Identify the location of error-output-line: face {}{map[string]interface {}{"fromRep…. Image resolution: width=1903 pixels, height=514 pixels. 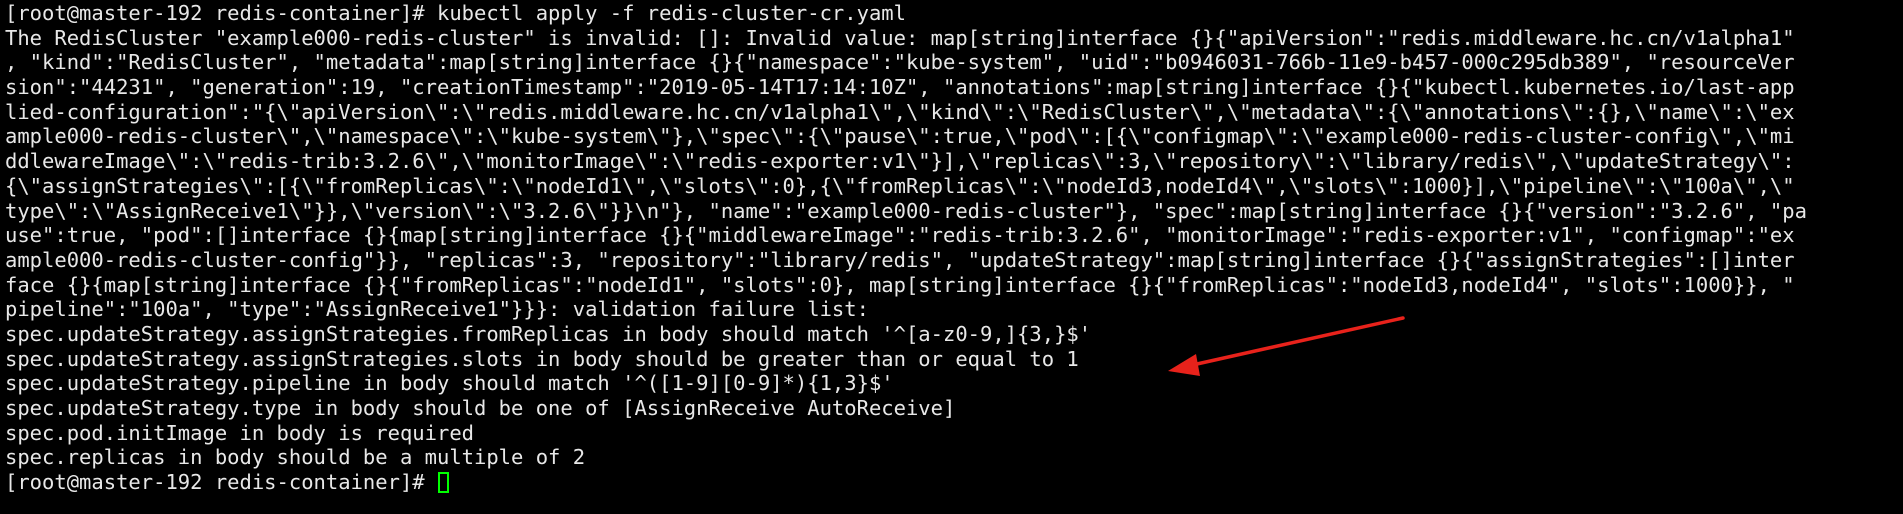
(900, 284).